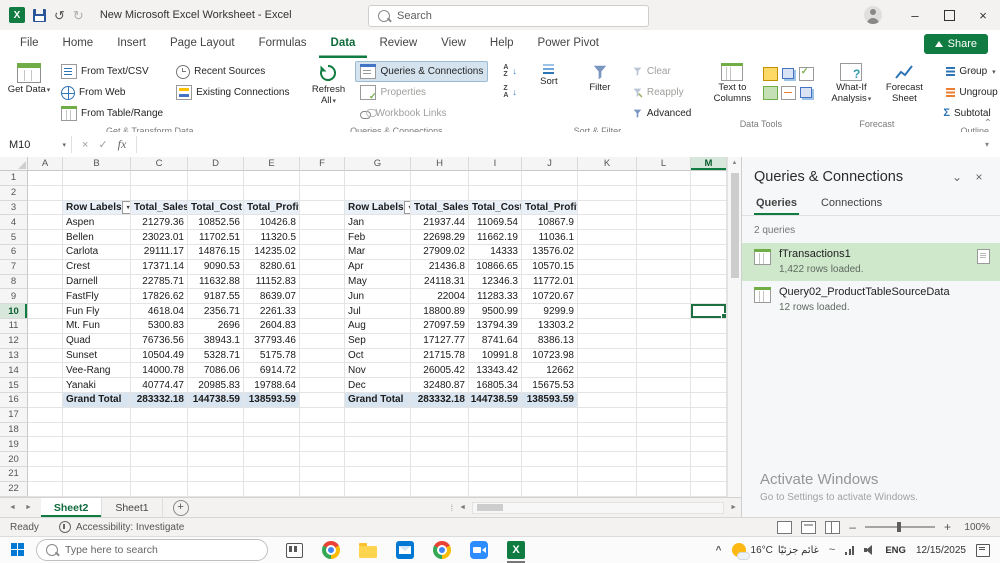 The image size is (1000, 563). What do you see at coordinates (495, 400) in the screenshot?
I see `cell-I16: 144738.59` at bounding box center [495, 400].